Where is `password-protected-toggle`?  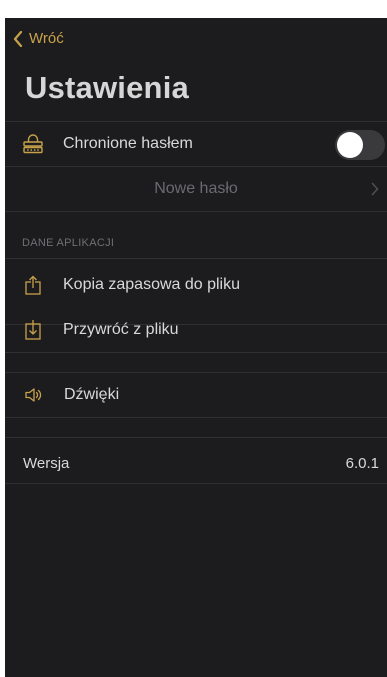 password-protected-toggle is located at coordinates (360, 145).